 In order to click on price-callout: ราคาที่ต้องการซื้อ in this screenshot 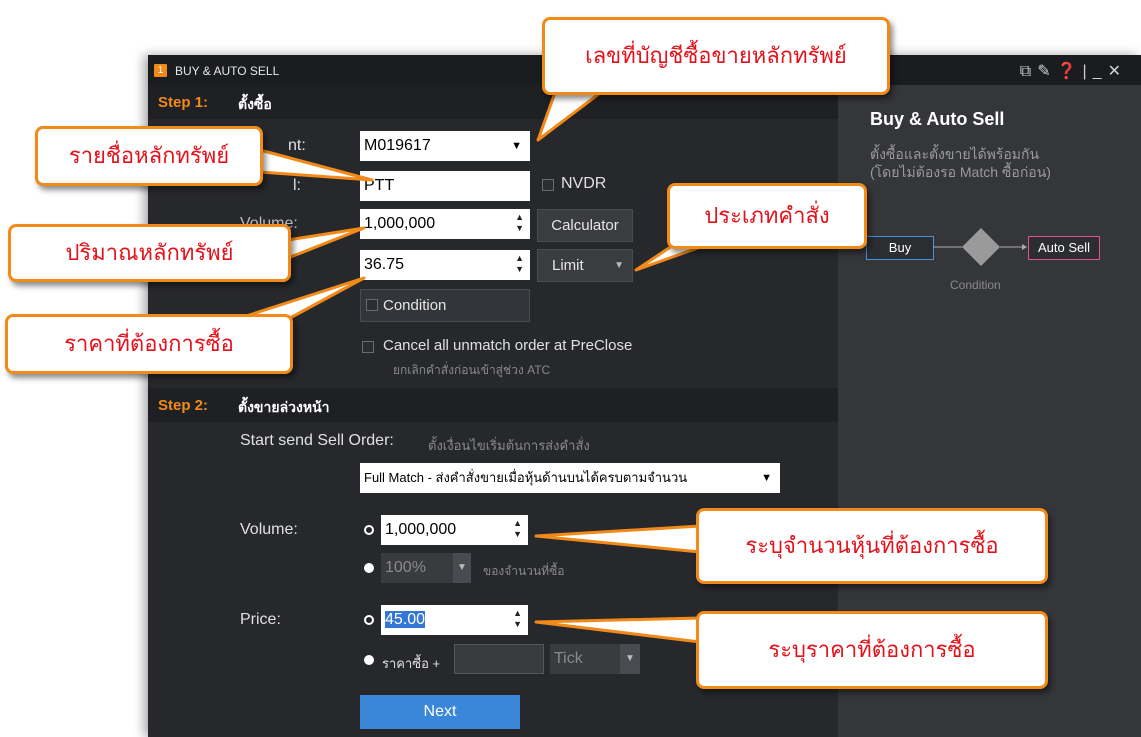, I will do `click(149, 344)`.